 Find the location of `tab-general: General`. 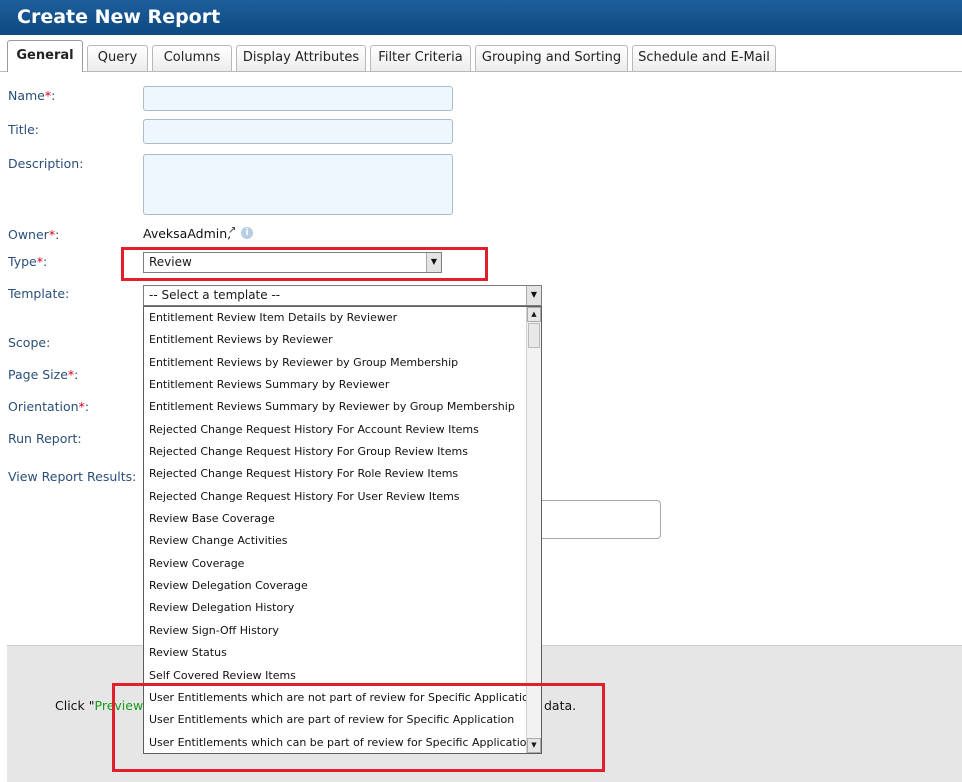

tab-general: General is located at coordinates (45, 56).